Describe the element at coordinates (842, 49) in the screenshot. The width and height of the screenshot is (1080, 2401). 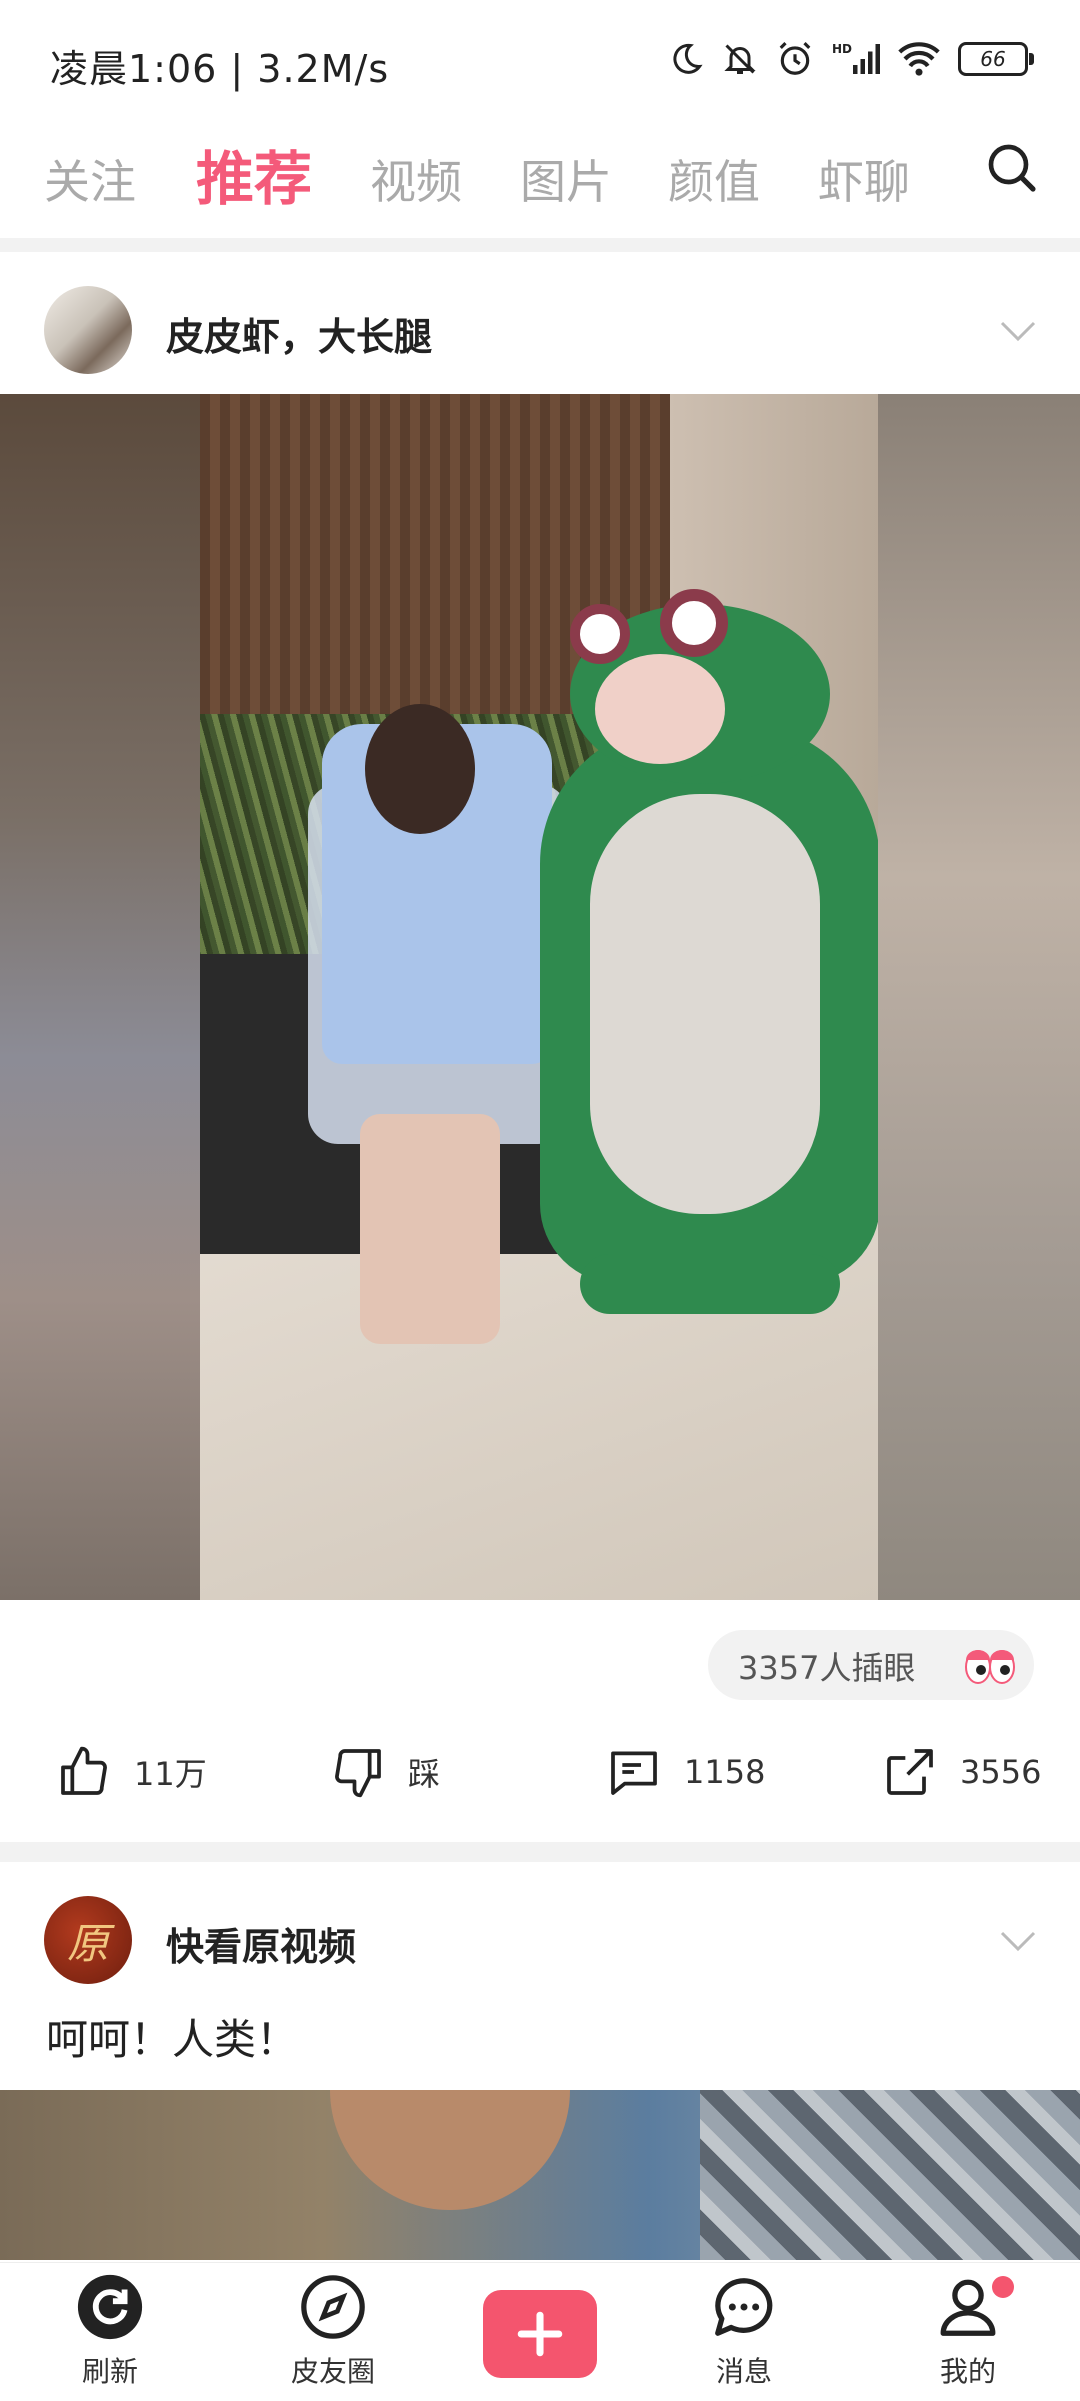
I see `svg-text: HD` at that location.